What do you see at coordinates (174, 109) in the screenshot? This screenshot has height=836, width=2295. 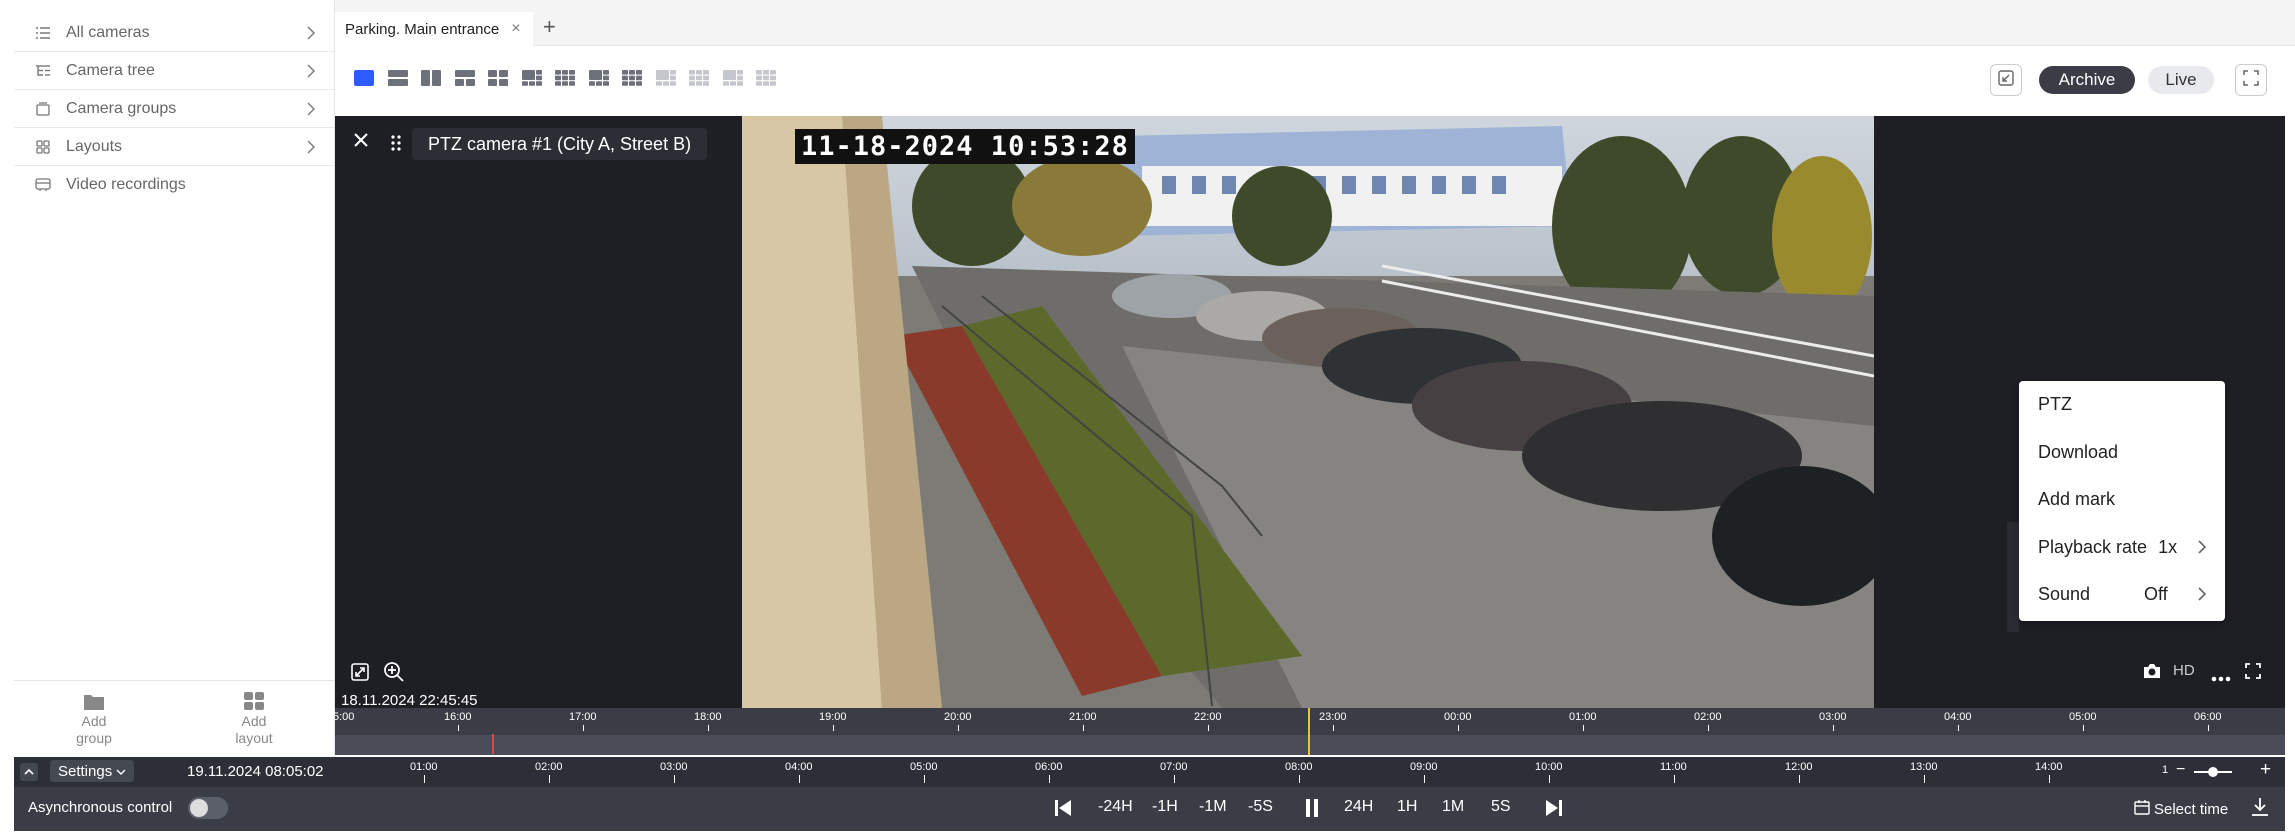 I see `sidebar-item-camera-groups: Camera groups` at bounding box center [174, 109].